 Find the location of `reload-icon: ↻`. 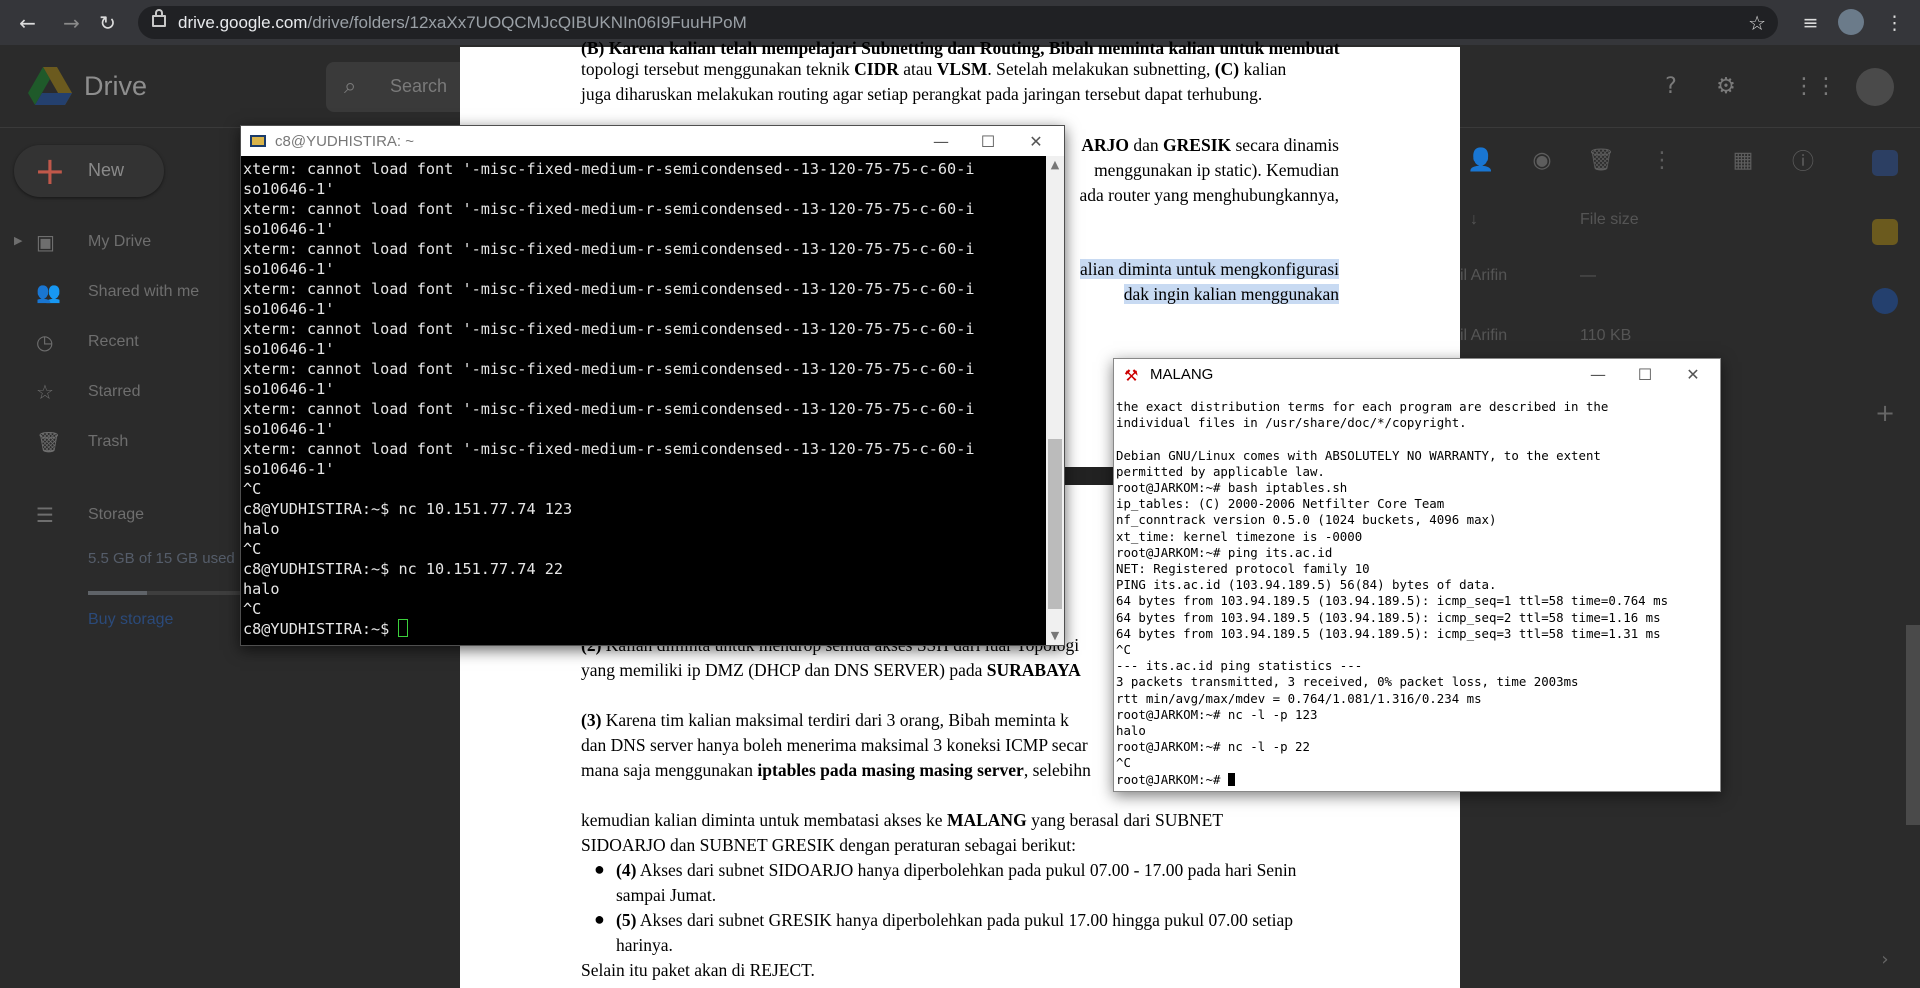

reload-icon: ↻ is located at coordinates (107, 22).